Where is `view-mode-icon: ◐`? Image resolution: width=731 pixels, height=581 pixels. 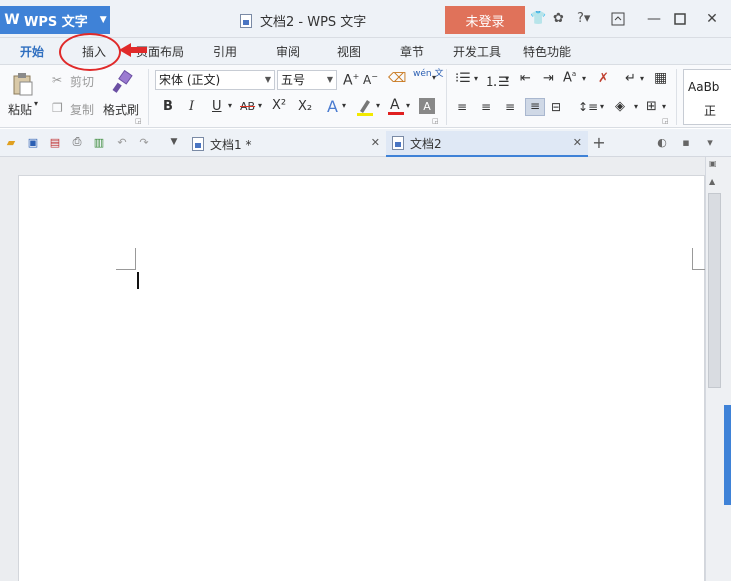
view-mode-icon: ◐ is located at coordinates (662, 142).